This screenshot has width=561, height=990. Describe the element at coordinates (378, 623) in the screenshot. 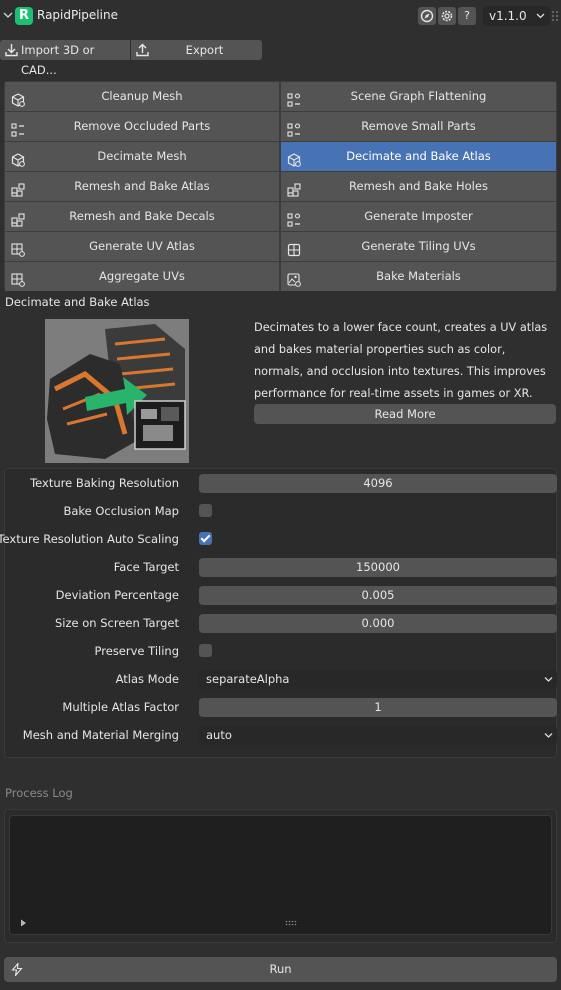

I see `size-on-screen-target-field: 0.000` at that location.